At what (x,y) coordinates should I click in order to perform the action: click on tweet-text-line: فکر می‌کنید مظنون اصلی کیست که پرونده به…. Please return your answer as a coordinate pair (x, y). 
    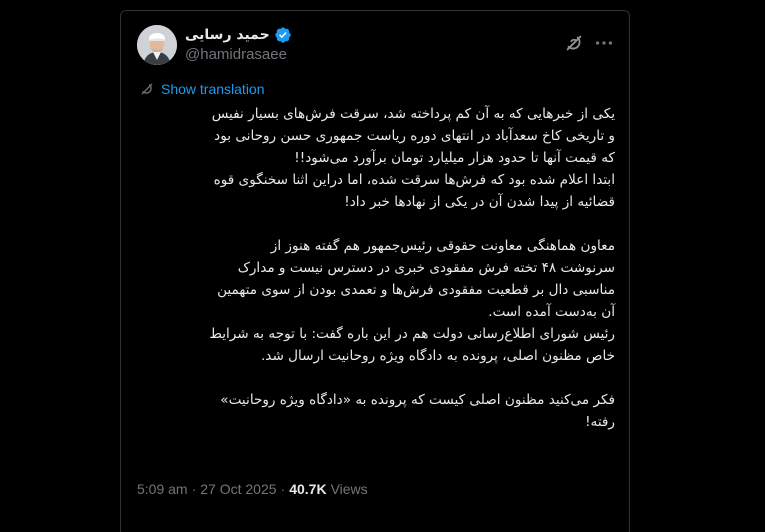
    Looking at the image, I should click on (417, 400).